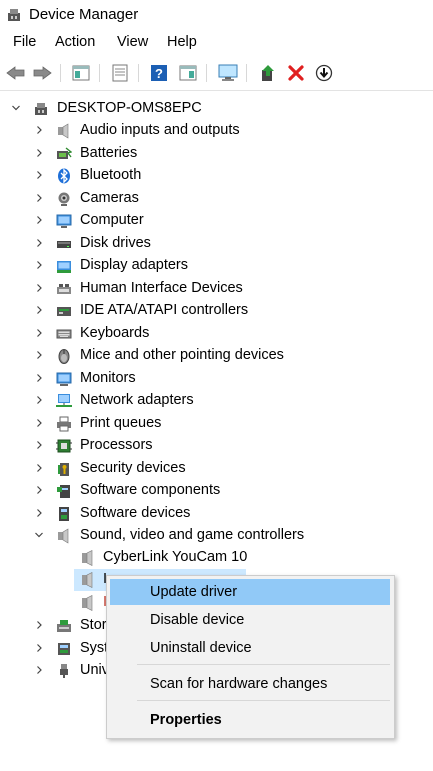 Image resolution: width=433 pixels, height=771 pixels. What do you see at coordinates (159, 73) in the screenshot?
I see `help-icon: ?` at bounding box center [159, 73].